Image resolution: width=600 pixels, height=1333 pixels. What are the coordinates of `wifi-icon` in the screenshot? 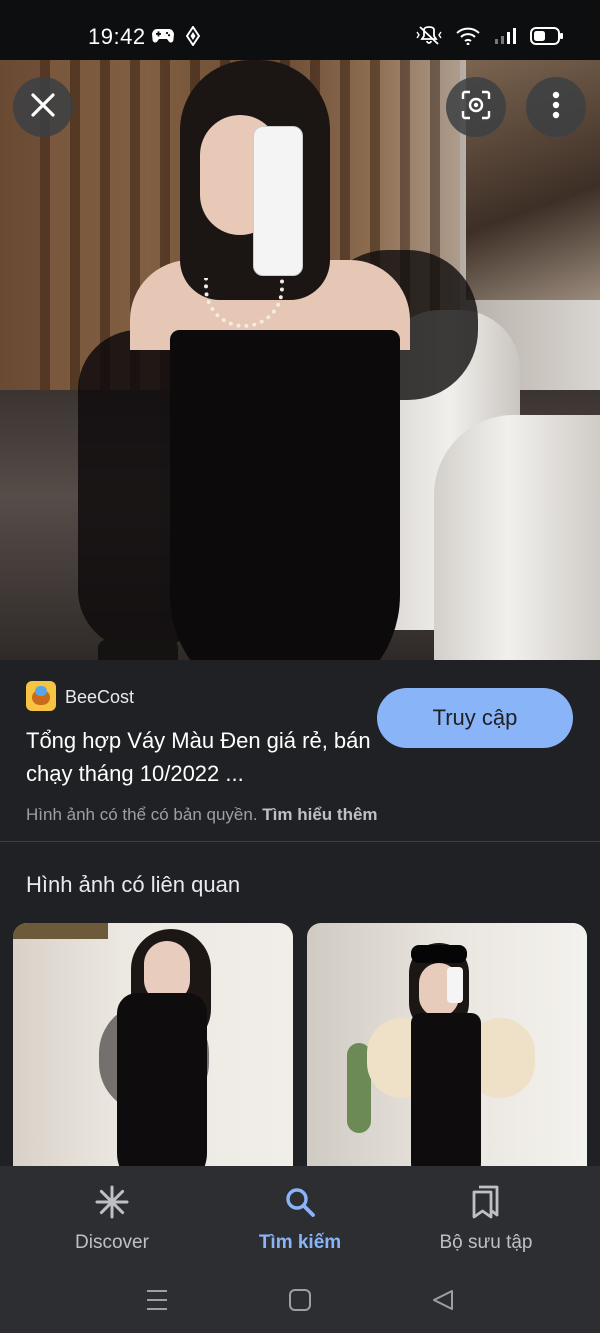 It's located at (468, 36).